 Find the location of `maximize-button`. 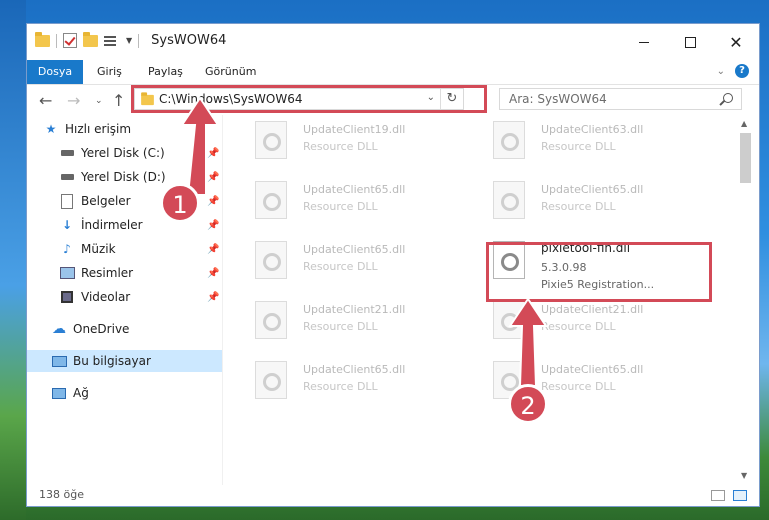

maximize-button is located at coordinates (690, 42).